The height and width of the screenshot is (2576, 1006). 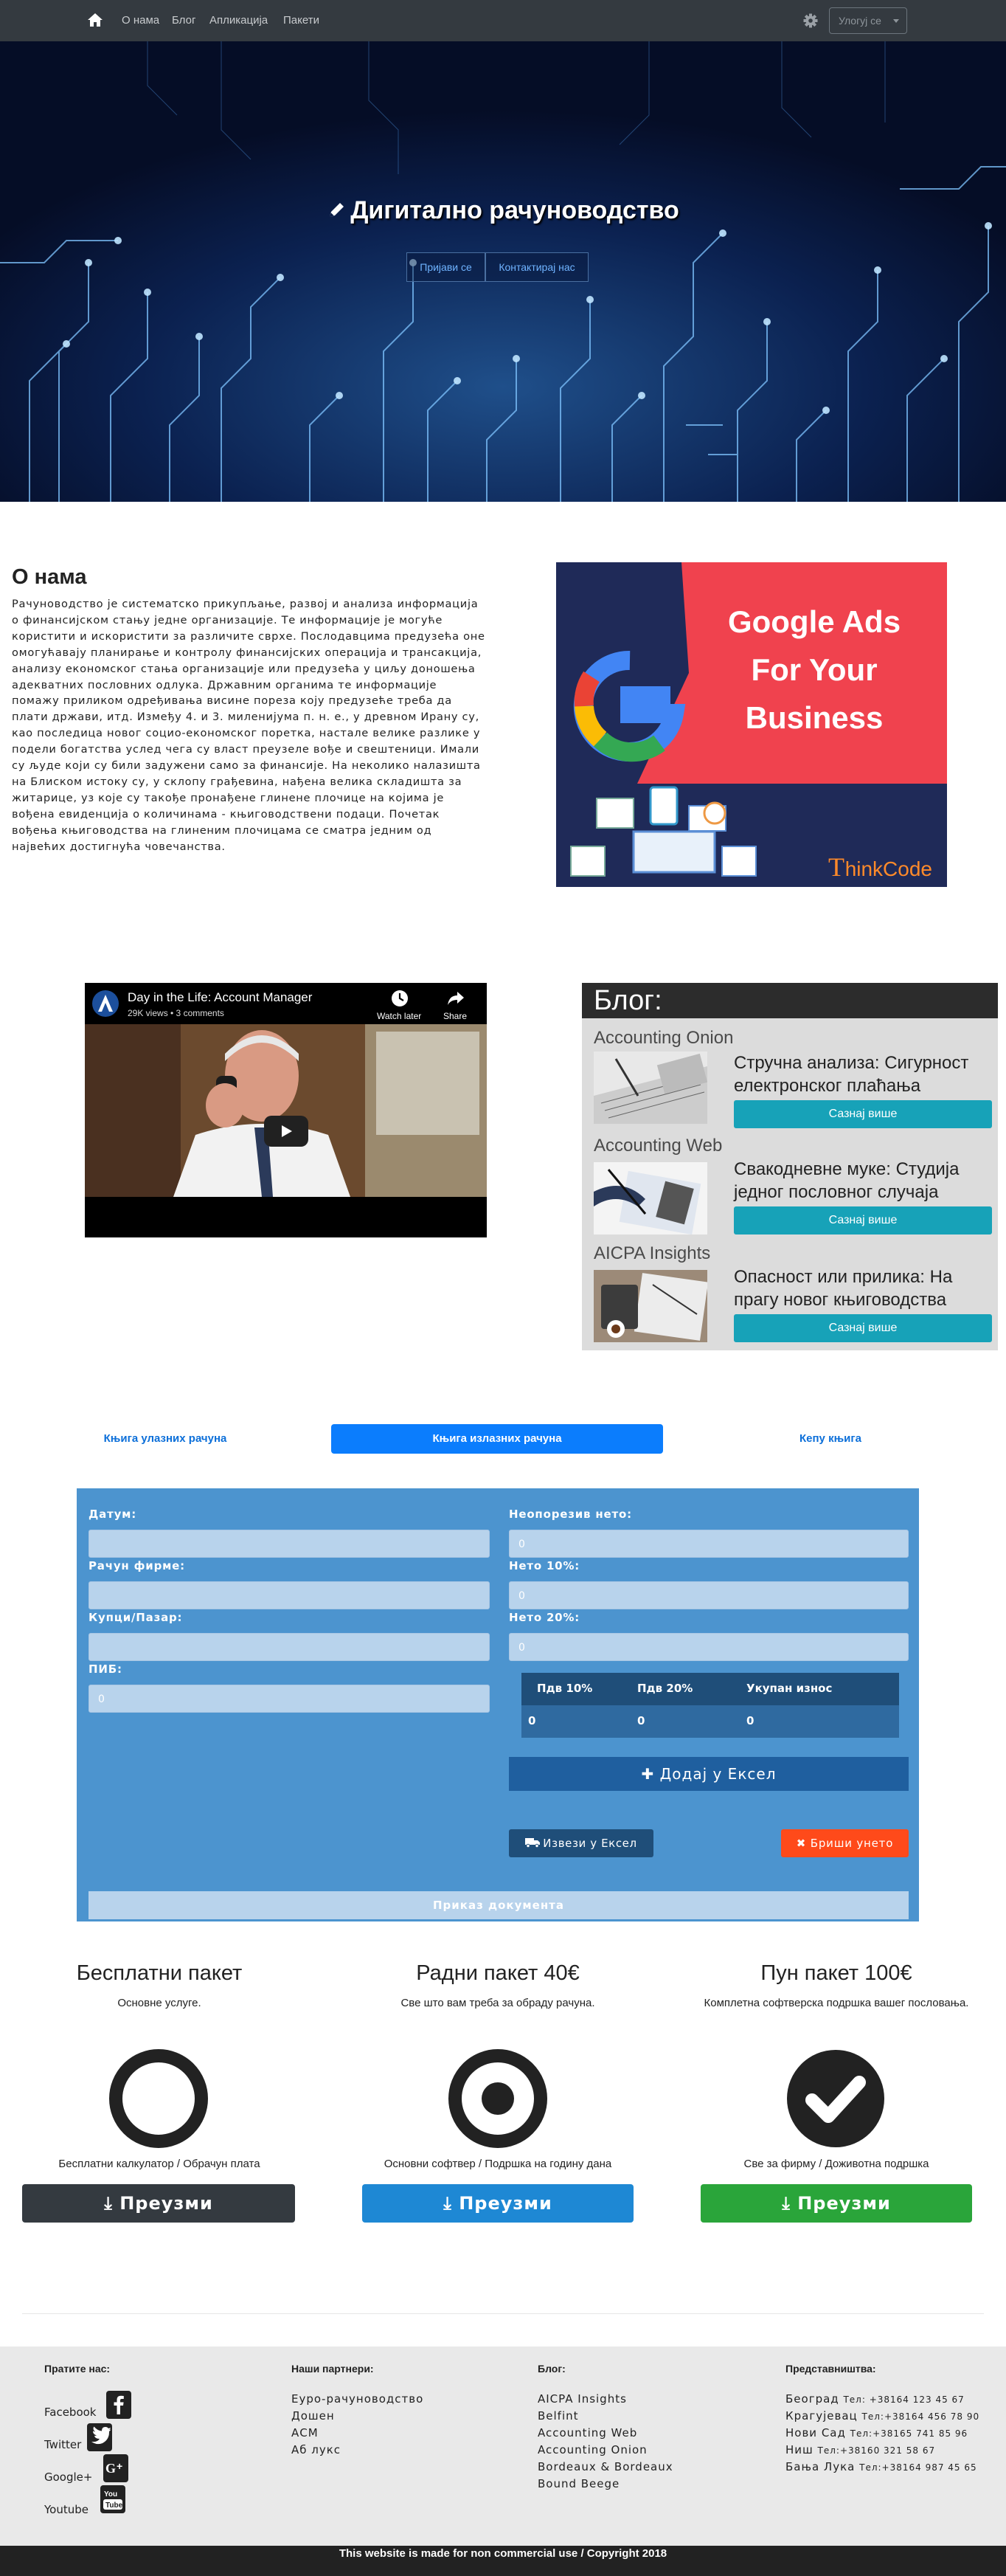 What do you see at coordinates (456, 998) in the screenshot?
I see `share-icon` at bounding box center [456, 998].